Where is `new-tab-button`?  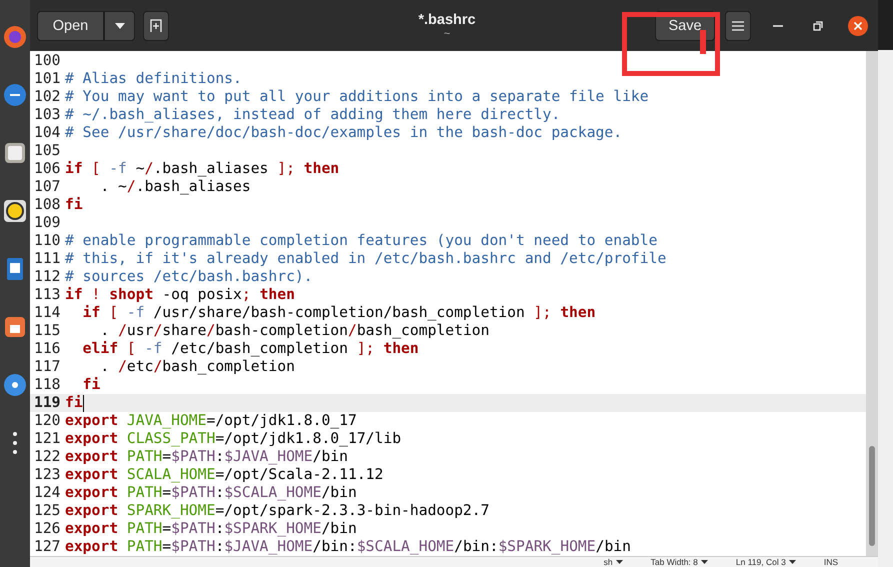 new-tab-button is located at coordinates (156, 25).